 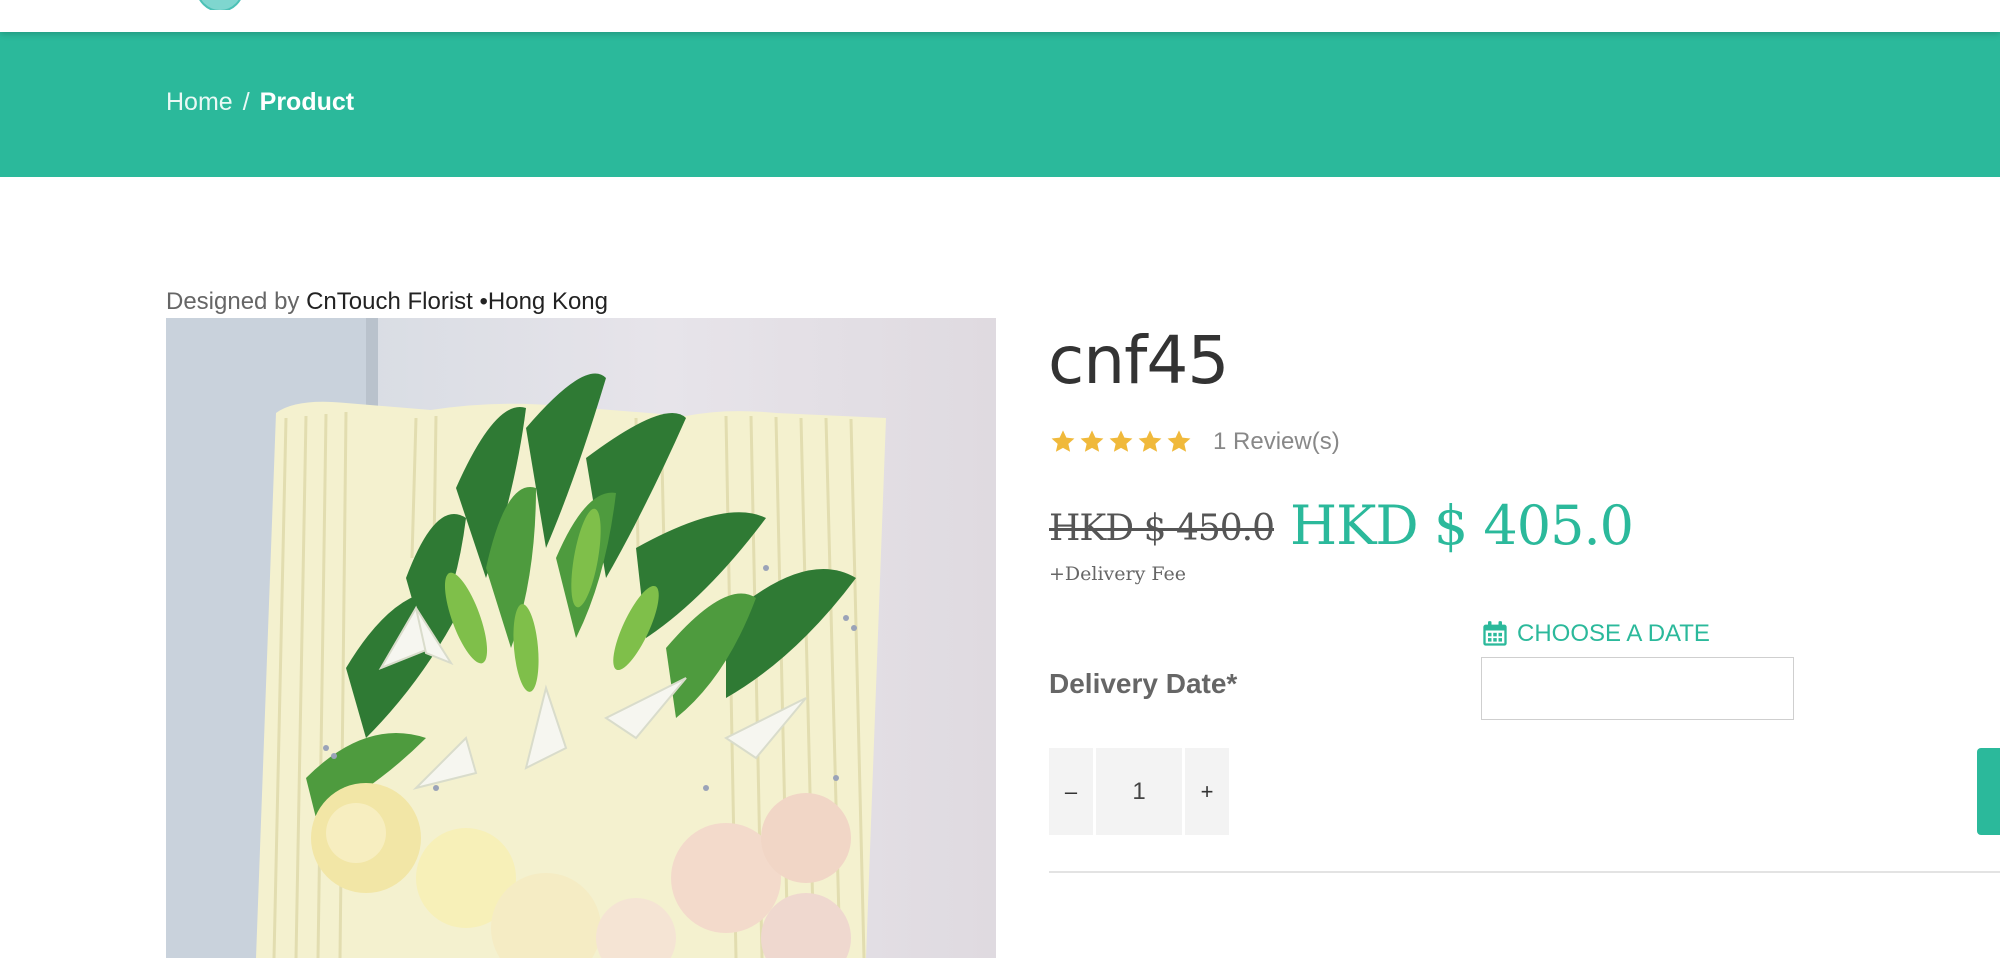 I want to click on delivery-fee-note: +Delivery Fee, so click(x=1118, y=574).